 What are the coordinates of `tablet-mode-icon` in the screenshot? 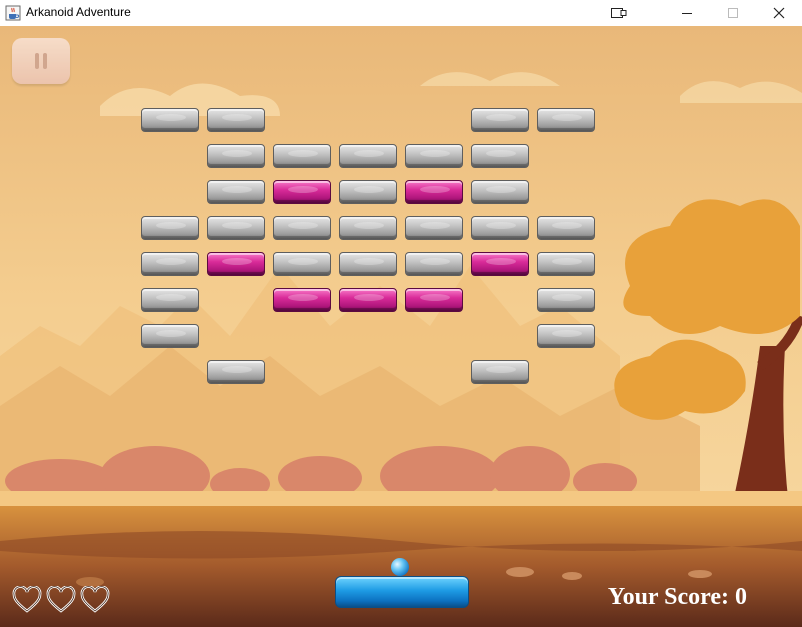 It's located at (619, 13).